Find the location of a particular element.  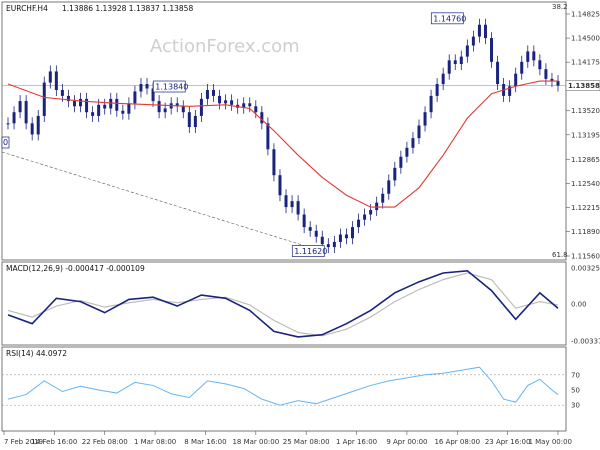

macd-lines is located at coordinates (283, 303).